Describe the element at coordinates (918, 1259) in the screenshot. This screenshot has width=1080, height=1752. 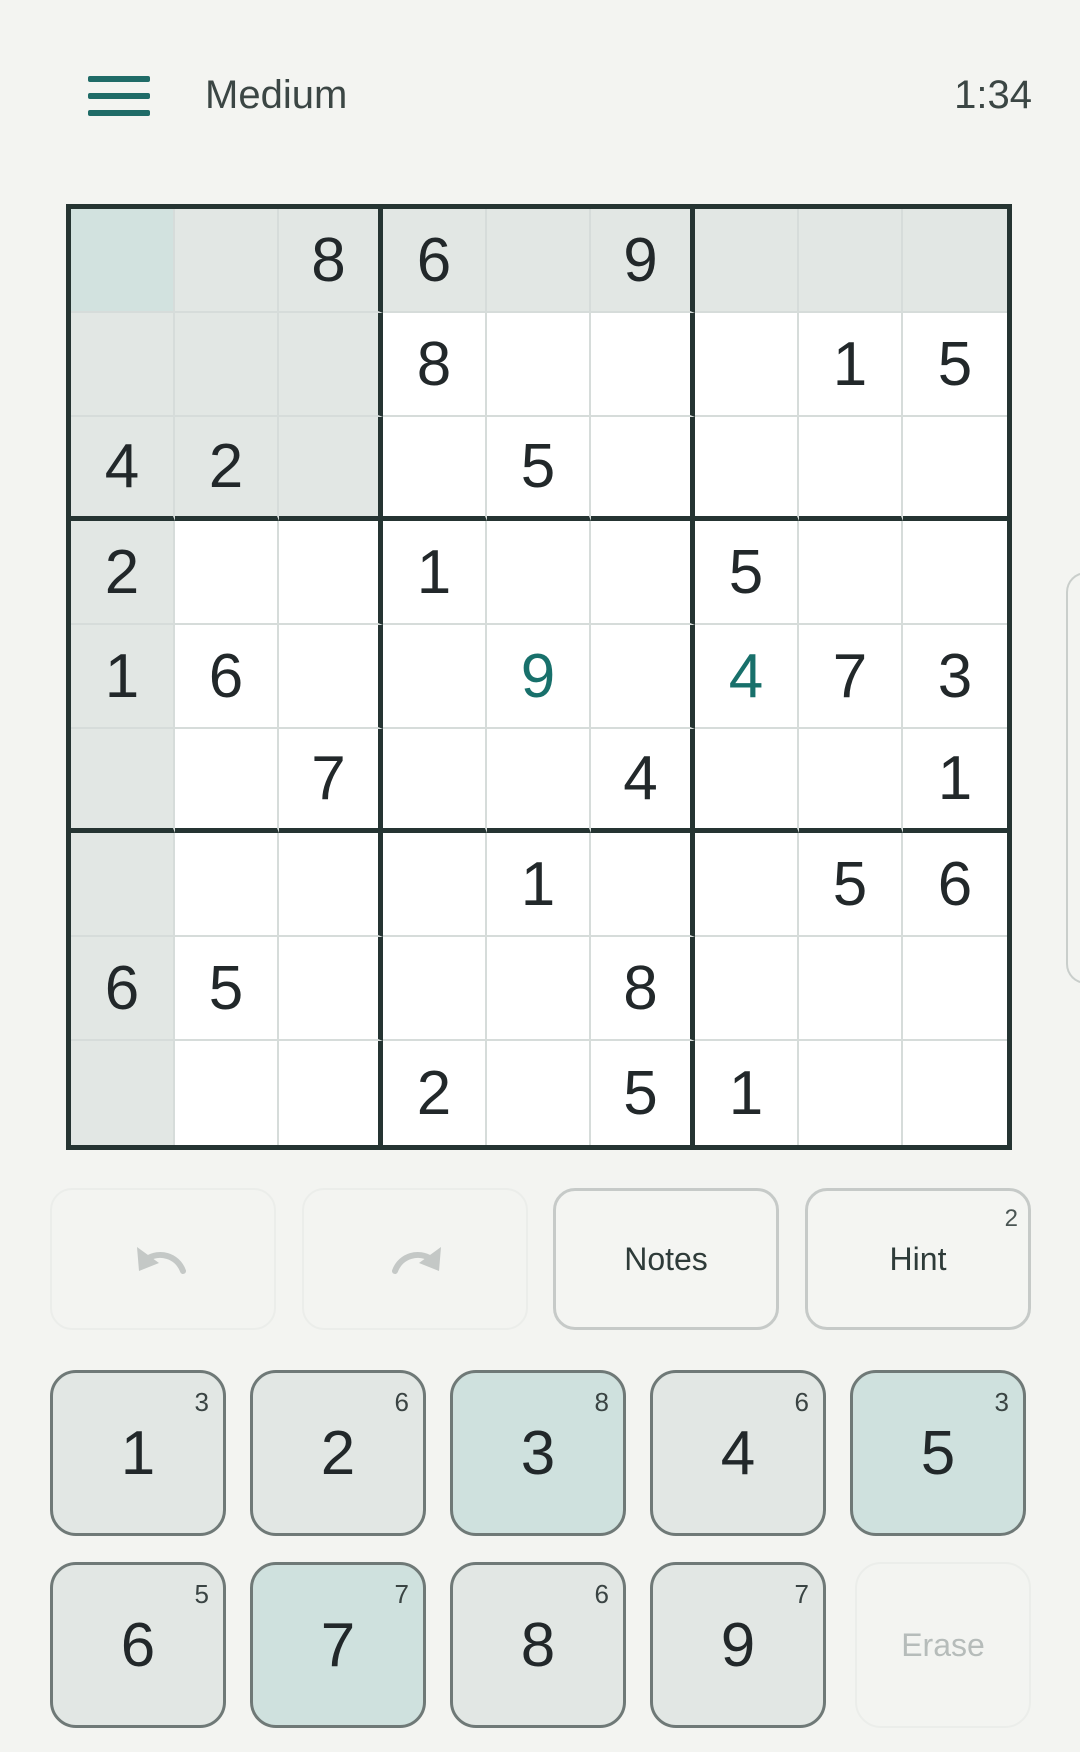
I see `hint-button: Hint 2` at that location.